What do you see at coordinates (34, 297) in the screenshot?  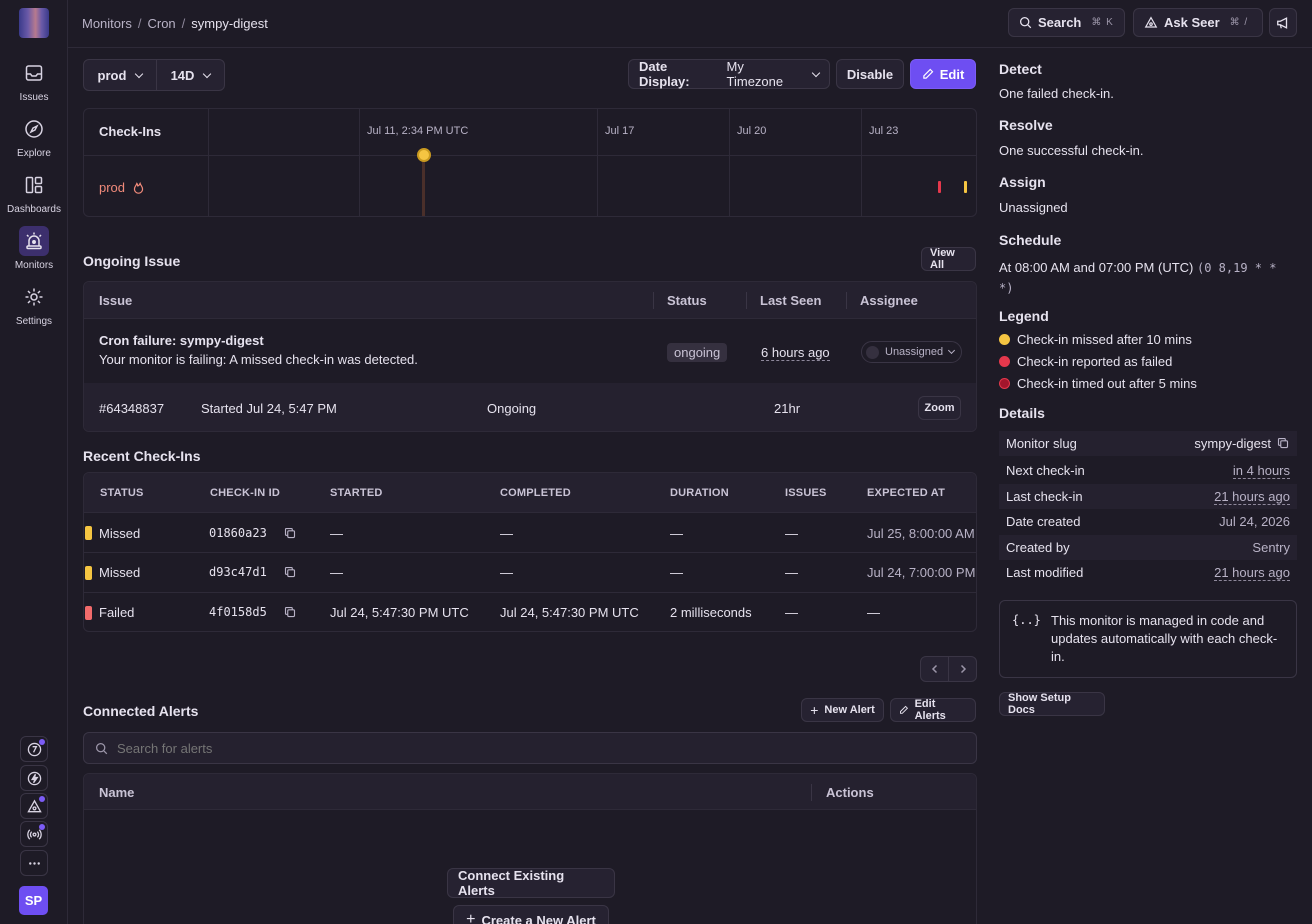 I see `gear-icon` at bounding box center [34, 297].